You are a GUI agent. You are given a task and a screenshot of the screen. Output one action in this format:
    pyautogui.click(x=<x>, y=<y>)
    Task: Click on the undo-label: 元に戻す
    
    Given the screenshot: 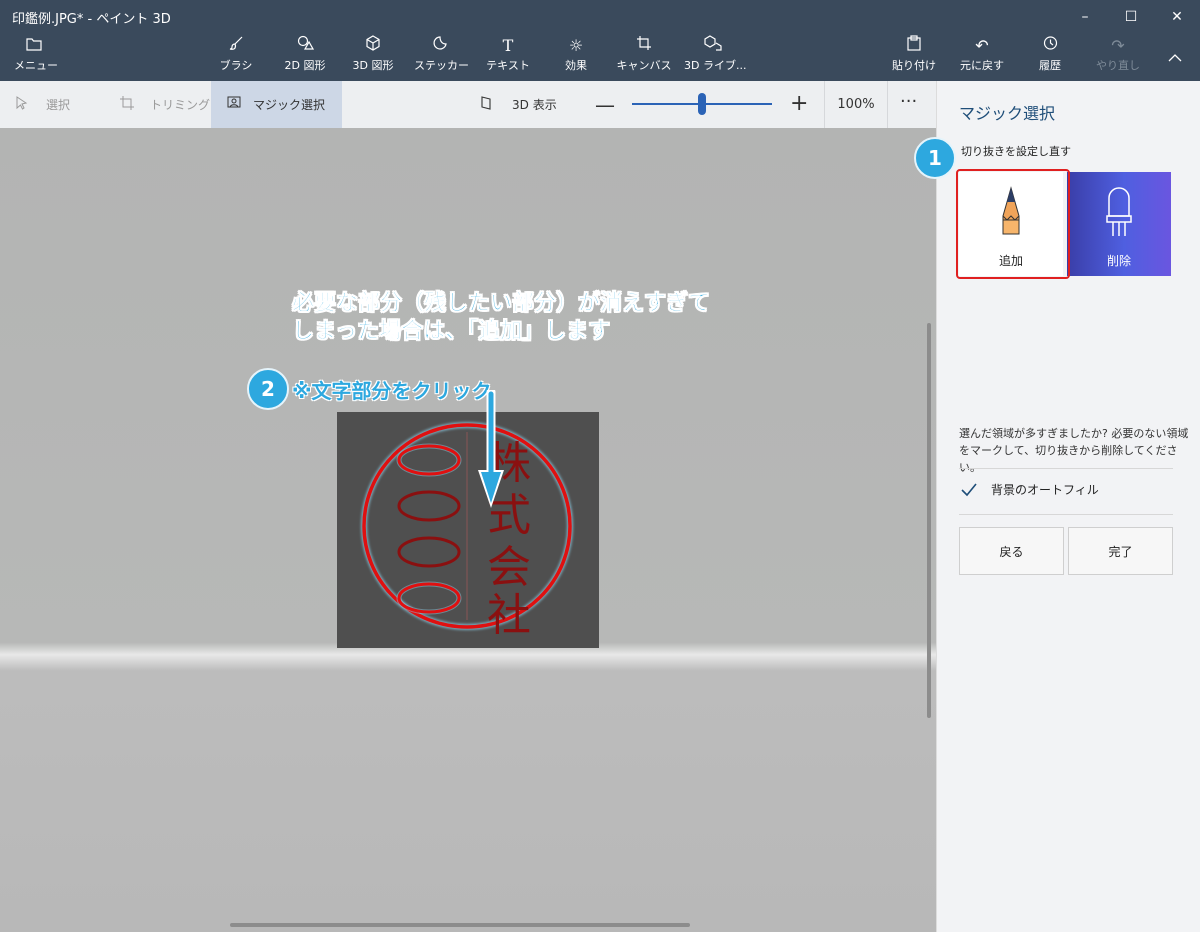 What is the action you would take?
    pyautogui.click(x=982, y=65)
    